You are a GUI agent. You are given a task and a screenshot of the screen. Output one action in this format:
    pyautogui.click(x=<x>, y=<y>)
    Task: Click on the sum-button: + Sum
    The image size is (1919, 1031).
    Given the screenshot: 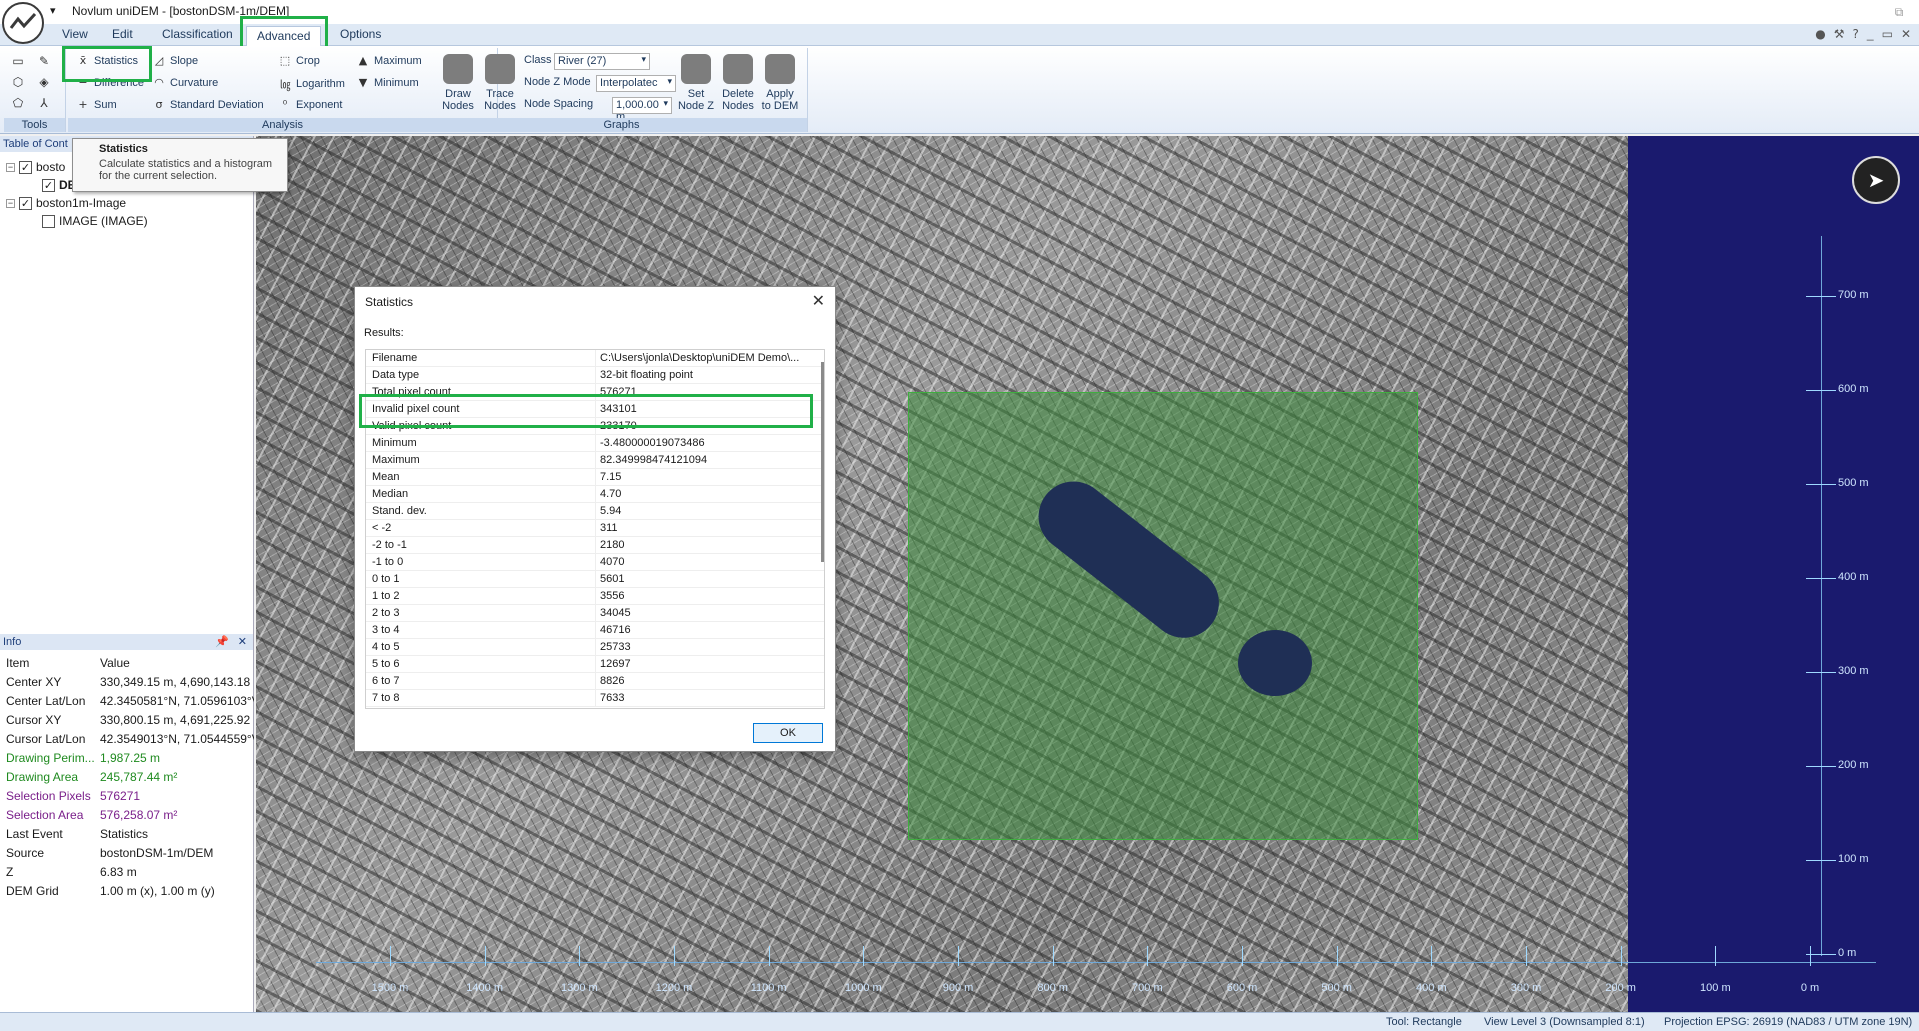 What is the action you would take?
    pyautogui.click(x=96, y=104)
    